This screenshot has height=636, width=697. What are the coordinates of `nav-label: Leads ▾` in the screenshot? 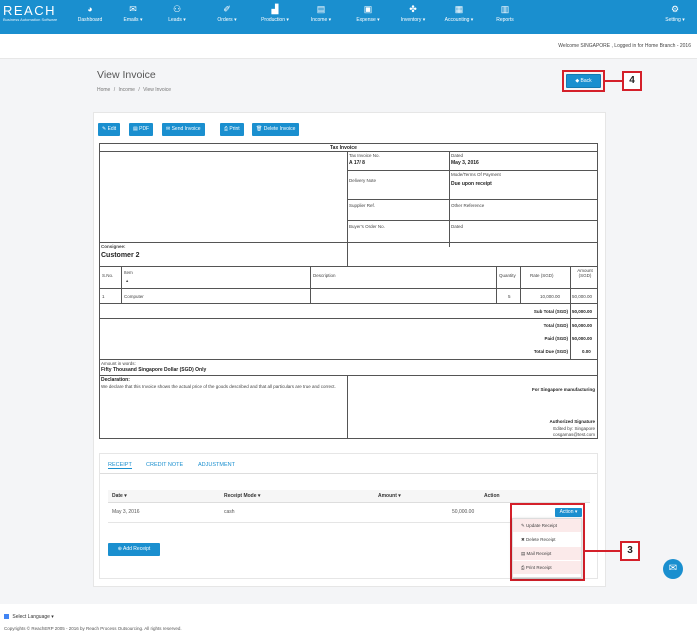 It's located at (177, 20).